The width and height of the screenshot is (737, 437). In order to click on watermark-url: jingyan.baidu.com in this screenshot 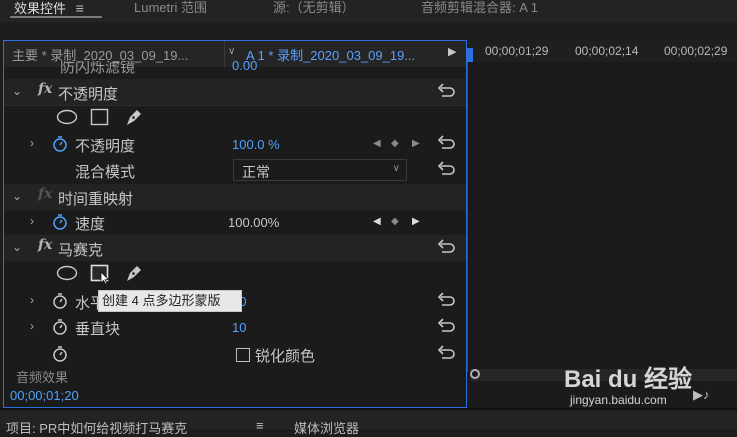, I will do `click(618, 400)`.